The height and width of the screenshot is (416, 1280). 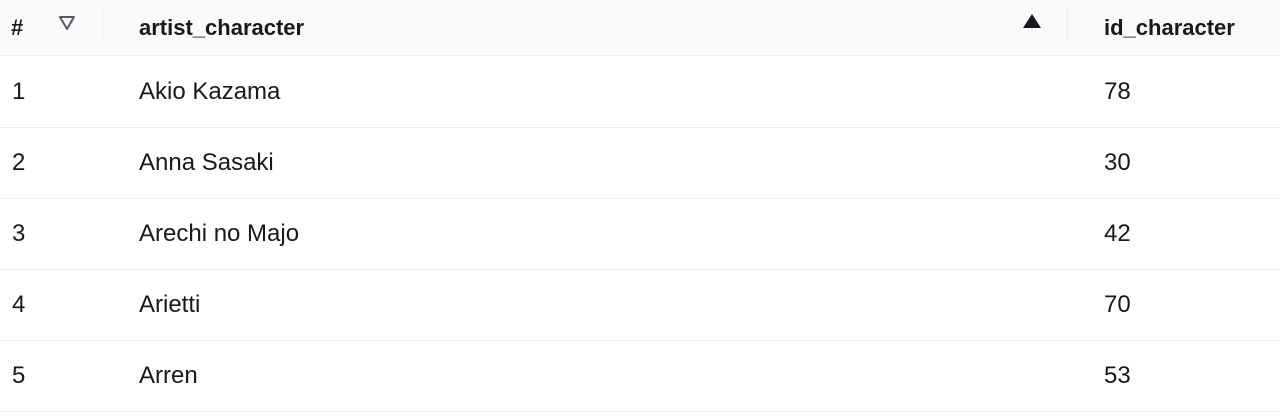 What do you see at coordinates (640, 28) in the screenshot?
I see `table-header-row: # artist_character id_character` at bounding box center [640, 28].